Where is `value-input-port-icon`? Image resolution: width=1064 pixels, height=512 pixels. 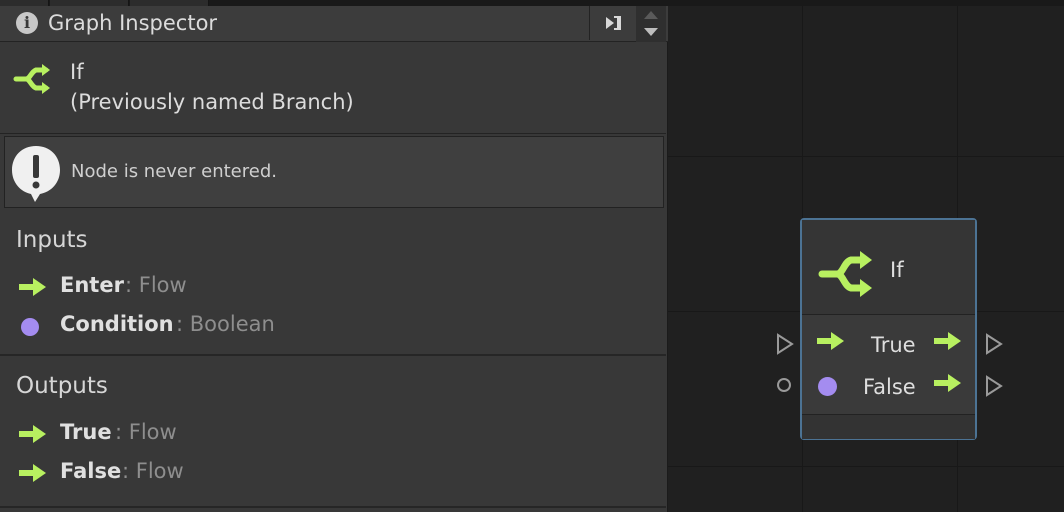 value-input-port-icon is located at coordinates (784, 385).